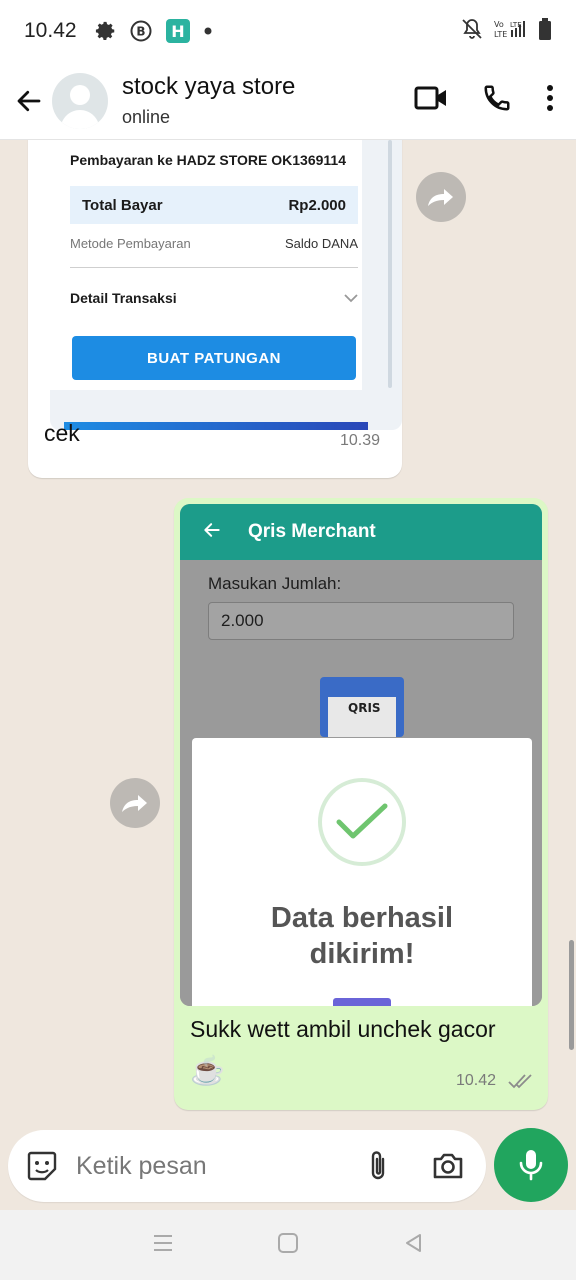  Describe the element at coordinates (208, 160) in the screenshot. I see `payment-title: Pembayaran ke HADZ STORE OK1369114` at that location.